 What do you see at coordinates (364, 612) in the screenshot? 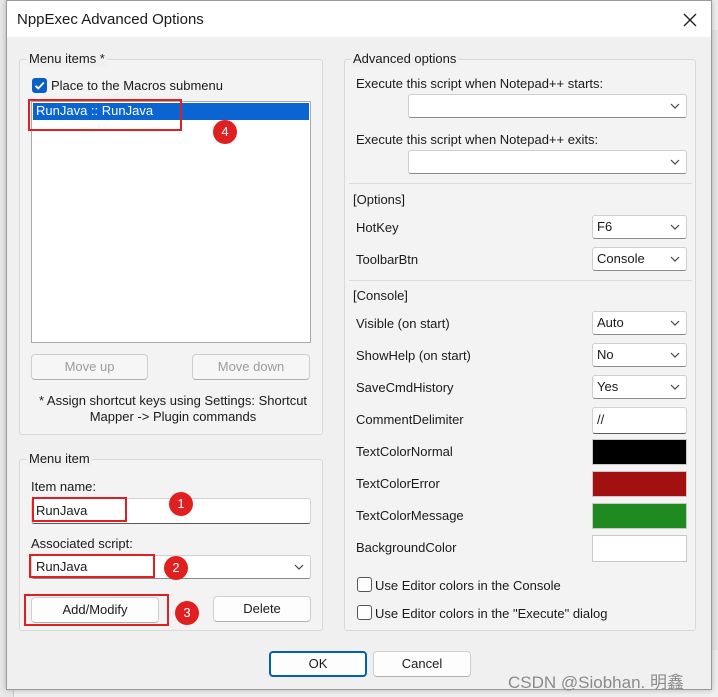
I see `use-editor-execute-checkbox` at bounding box center [364, 612].